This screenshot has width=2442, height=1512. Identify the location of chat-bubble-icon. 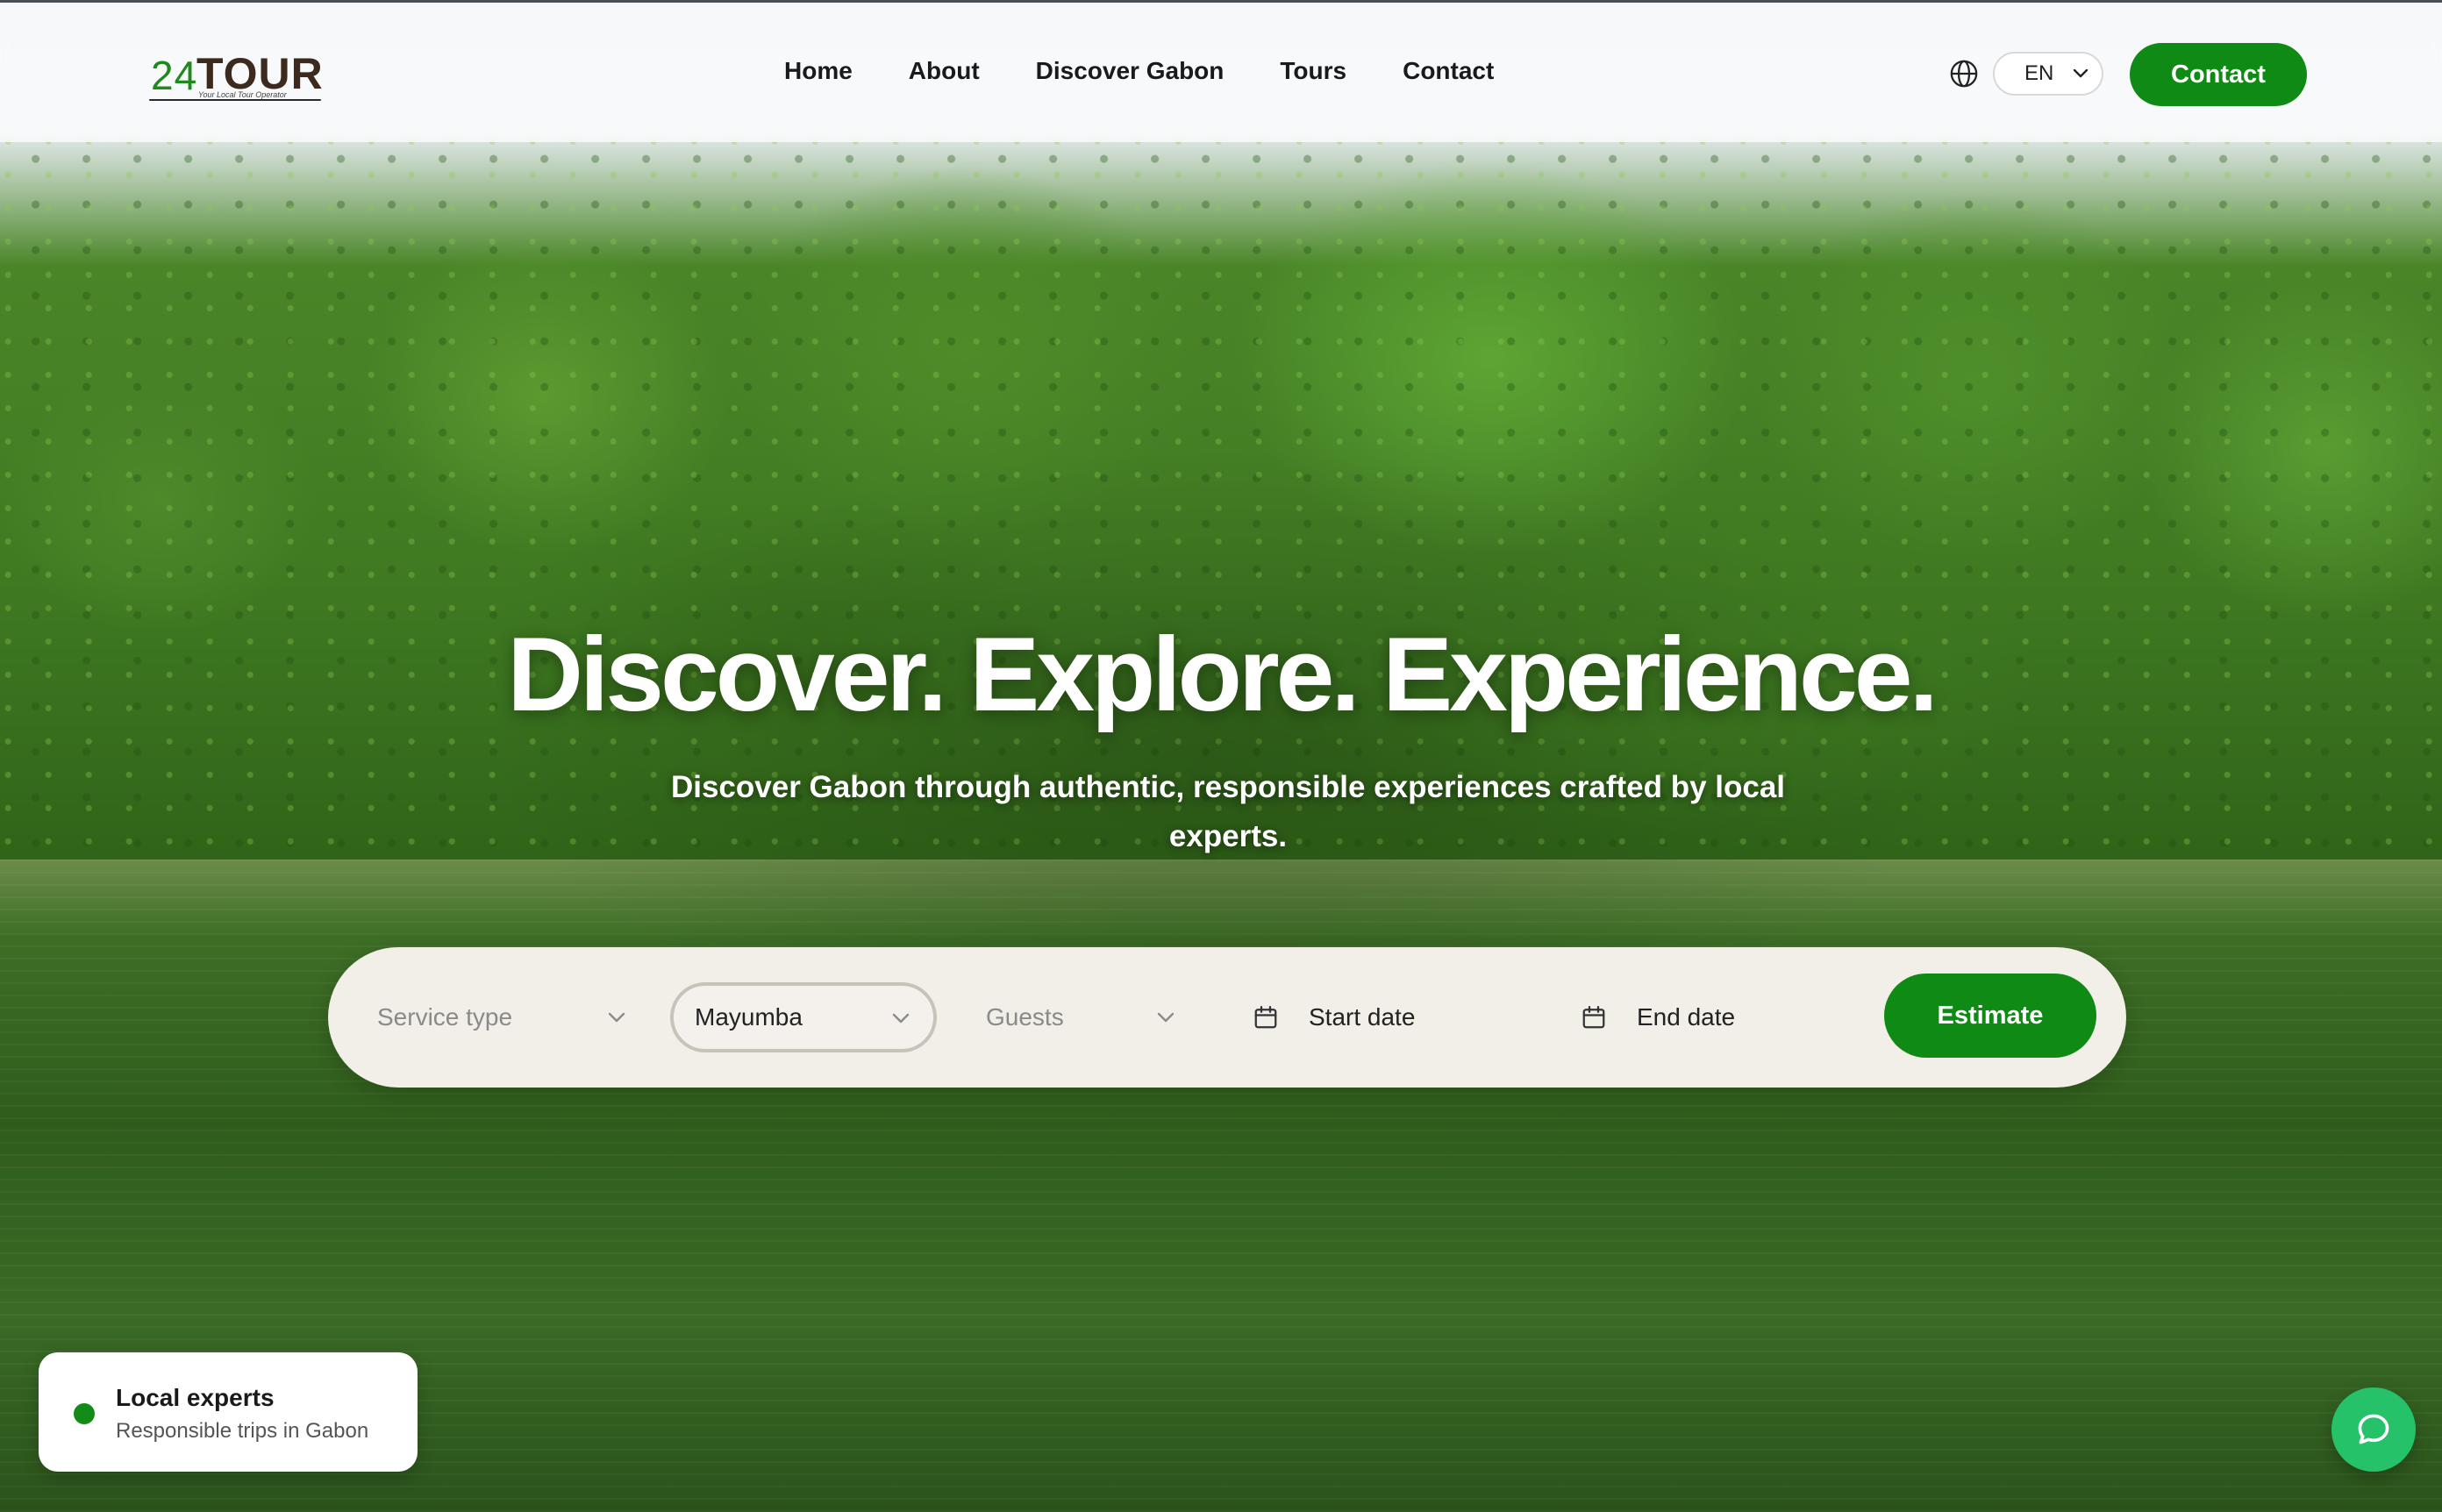
(2373, 1429).